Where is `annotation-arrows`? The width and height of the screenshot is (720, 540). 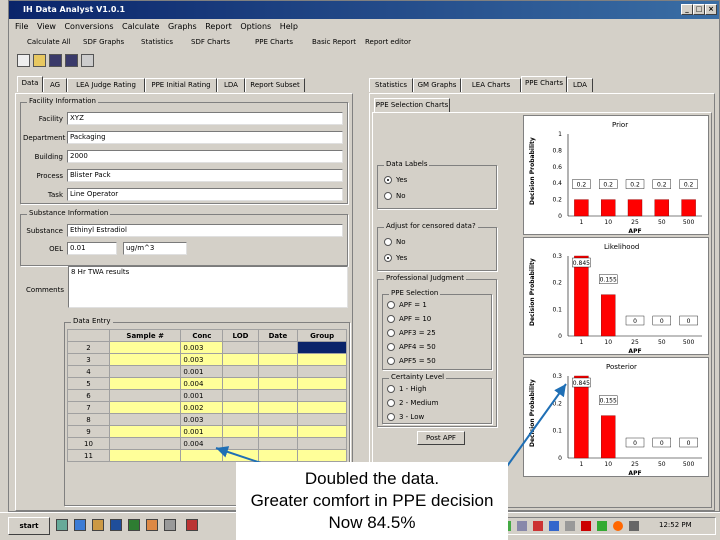
annotation-arrows is located at coordinates (391, 430).